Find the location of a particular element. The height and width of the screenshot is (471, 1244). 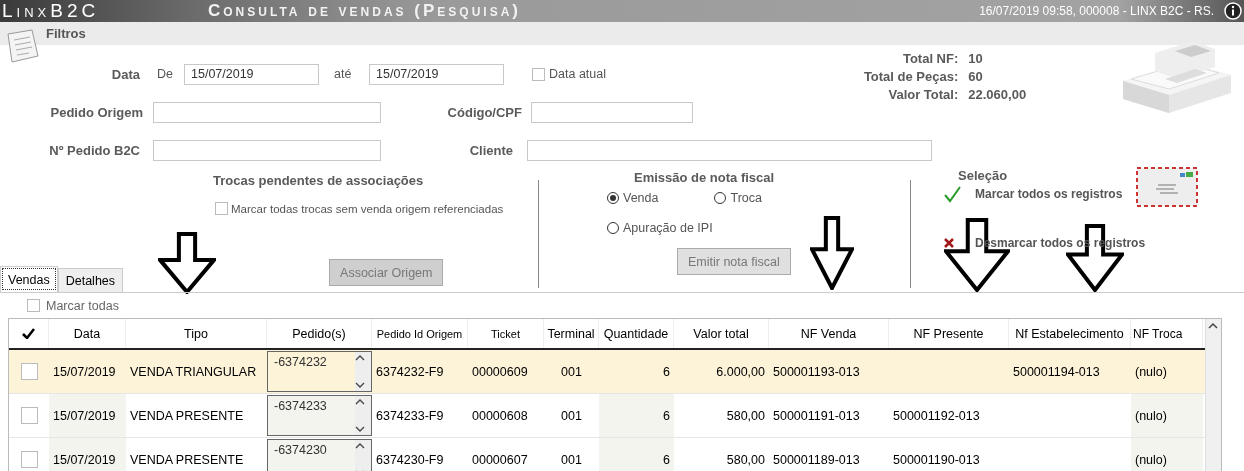

table-cell: 500001191-013 is located at coordinates (816, 415).